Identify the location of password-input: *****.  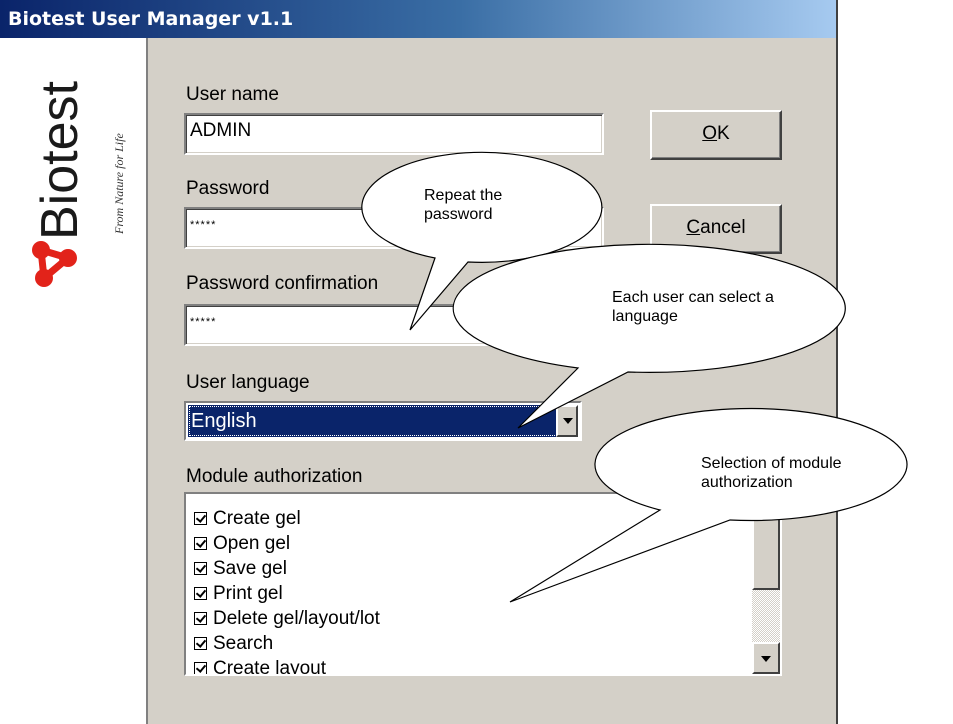
(394, 228).